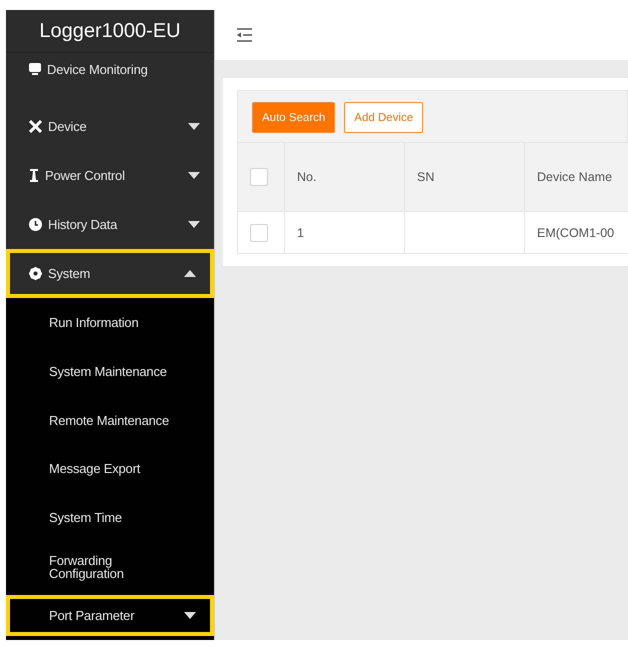  Describe the element at coordinates (35, 273) in the screenshot. I see `settings-icon` at that location.